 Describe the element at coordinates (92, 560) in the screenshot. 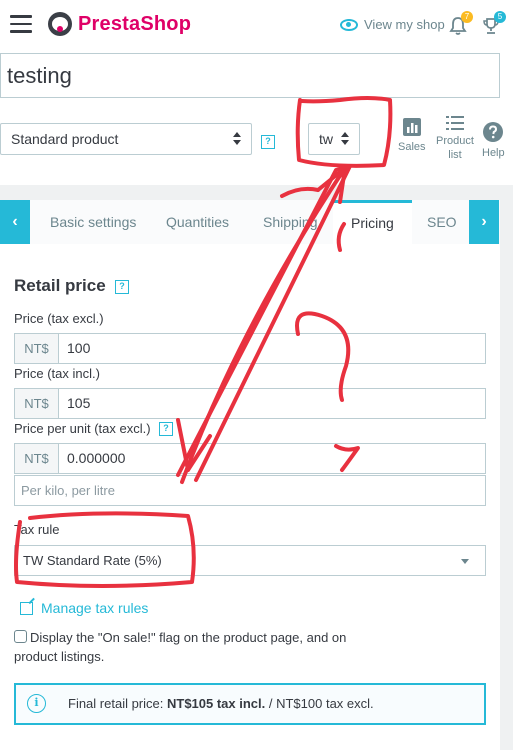

I see `tax-rule-value: TW Standard Rate (5%)` at that location.